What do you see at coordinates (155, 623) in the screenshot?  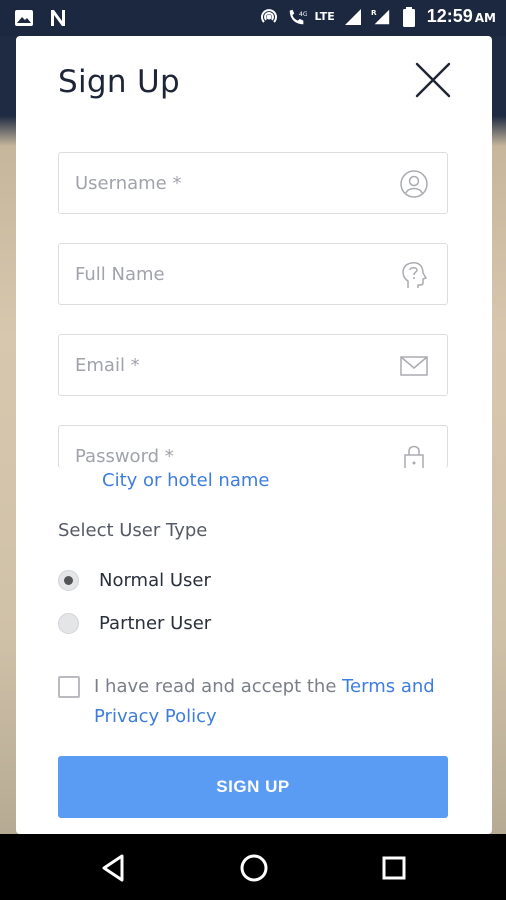 I see `radio-label: Partner User` at bounding box center [155, 623].